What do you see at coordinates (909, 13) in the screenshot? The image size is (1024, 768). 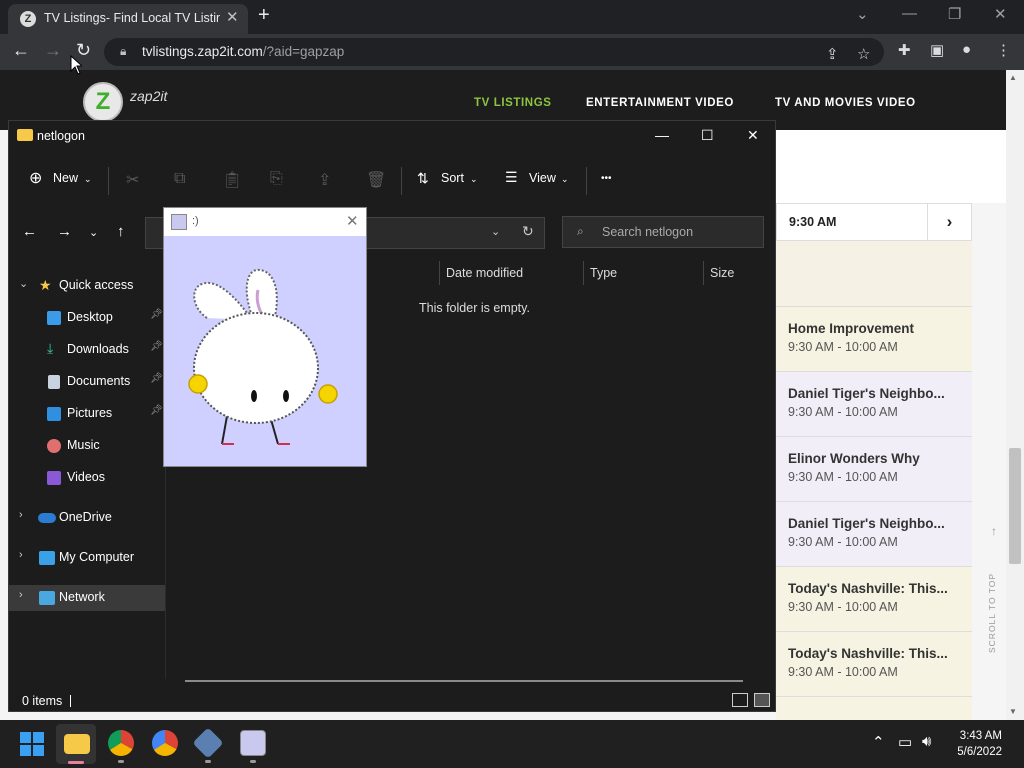 I see `minimize-icon: —` at bounding box center [909, 13].